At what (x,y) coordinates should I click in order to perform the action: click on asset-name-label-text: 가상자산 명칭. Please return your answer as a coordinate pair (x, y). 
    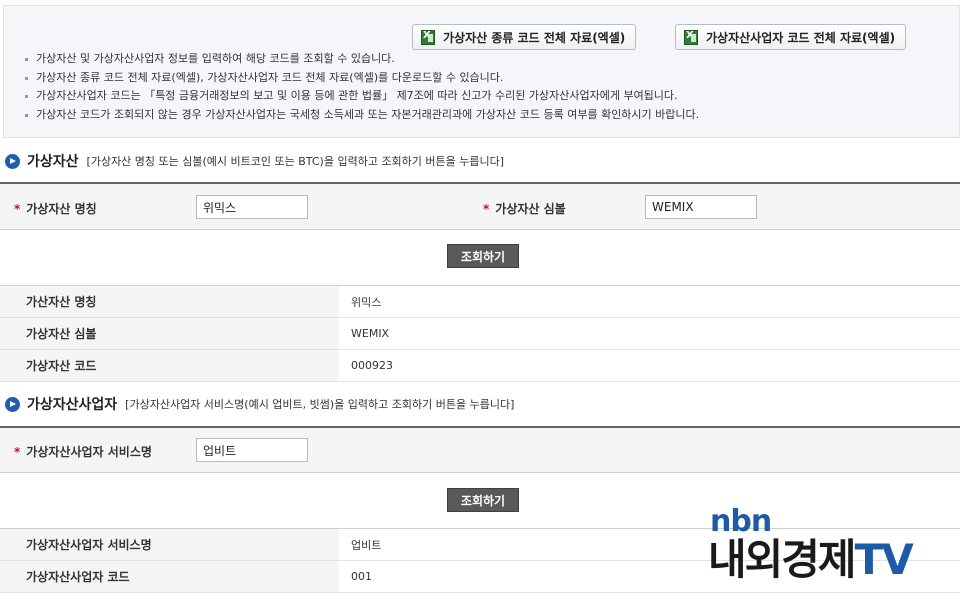
    Looking at the image, I should click on (61, 209).